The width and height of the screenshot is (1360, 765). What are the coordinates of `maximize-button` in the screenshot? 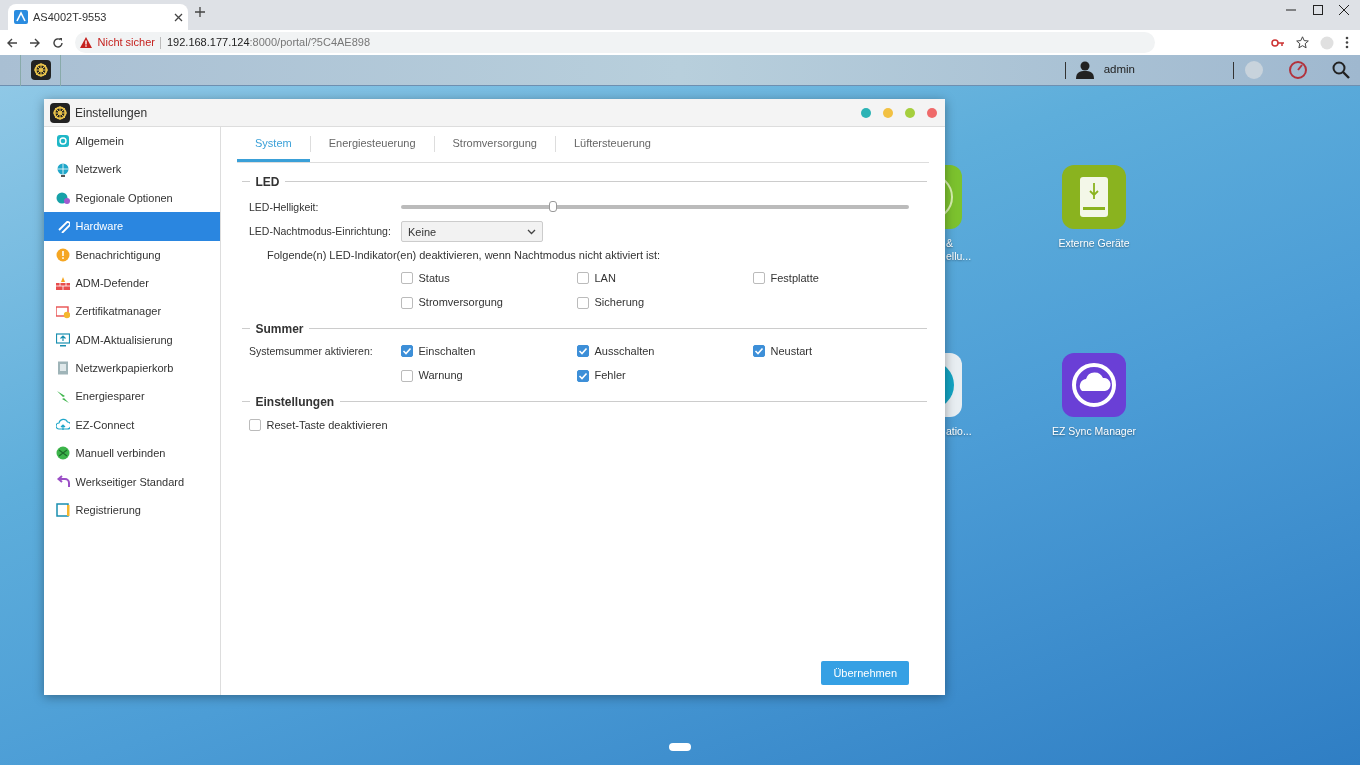 It's located at (909, 112).